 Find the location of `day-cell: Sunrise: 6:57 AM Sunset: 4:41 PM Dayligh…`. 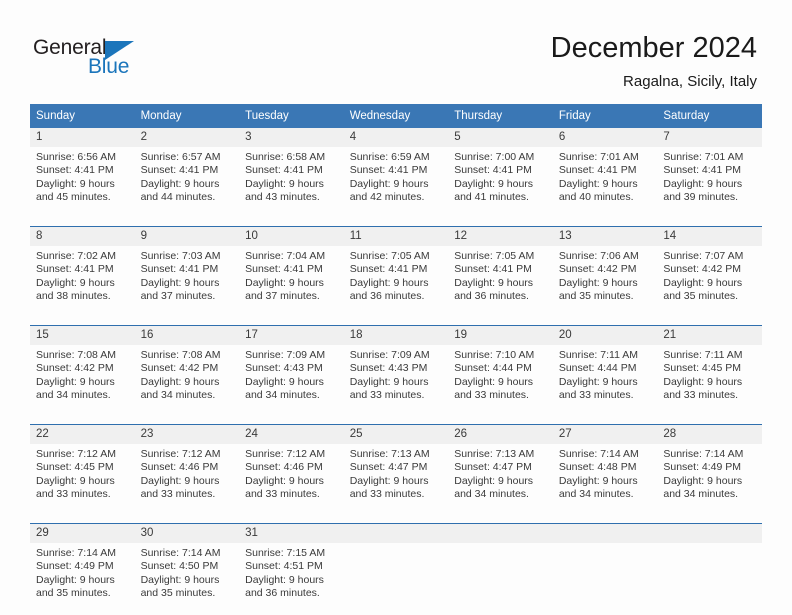

day-cell: Sunrise: 6:57 AM Sunset: 4:41 PM Dayligh… is located at coordinates (187, 183).